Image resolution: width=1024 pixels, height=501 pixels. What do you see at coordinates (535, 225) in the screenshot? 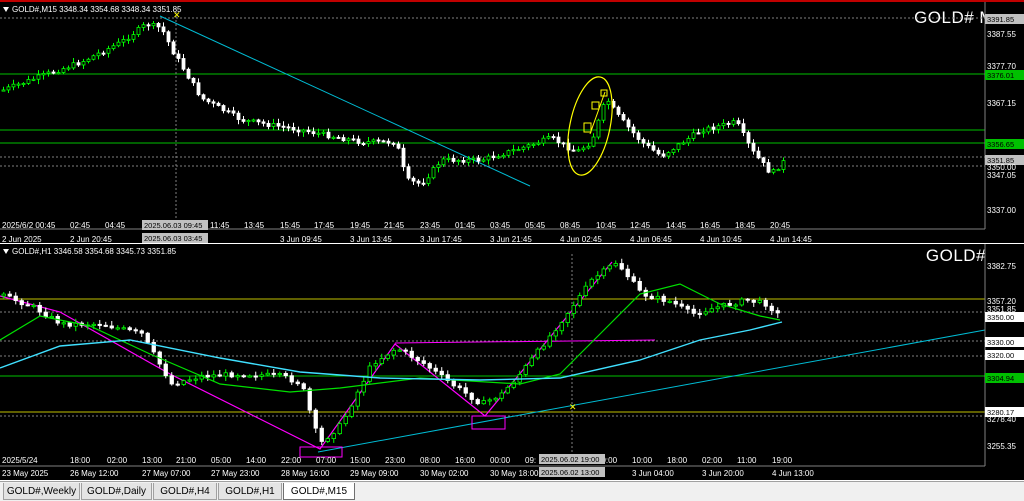
I see `time-axis-label: 05:45` at bounding box center [535, 225].